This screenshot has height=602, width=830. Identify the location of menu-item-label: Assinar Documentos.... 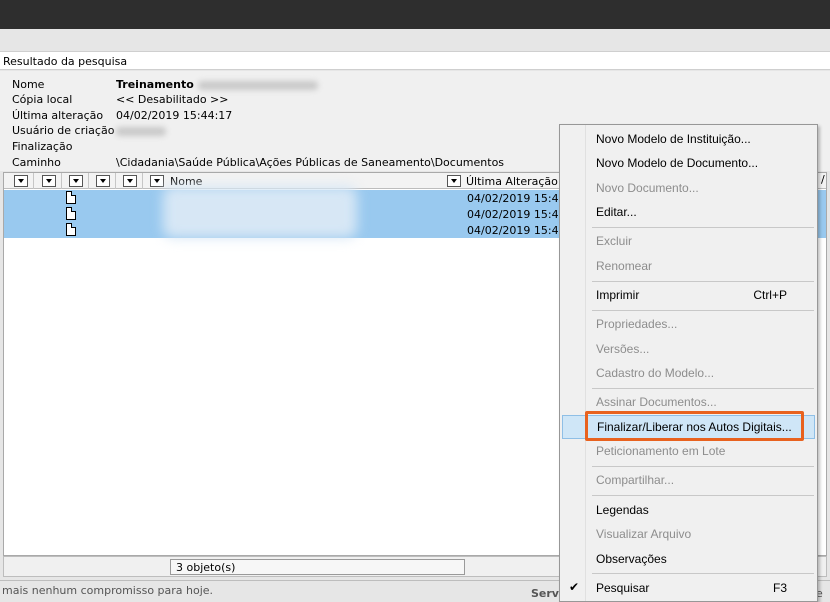
(656, 402).